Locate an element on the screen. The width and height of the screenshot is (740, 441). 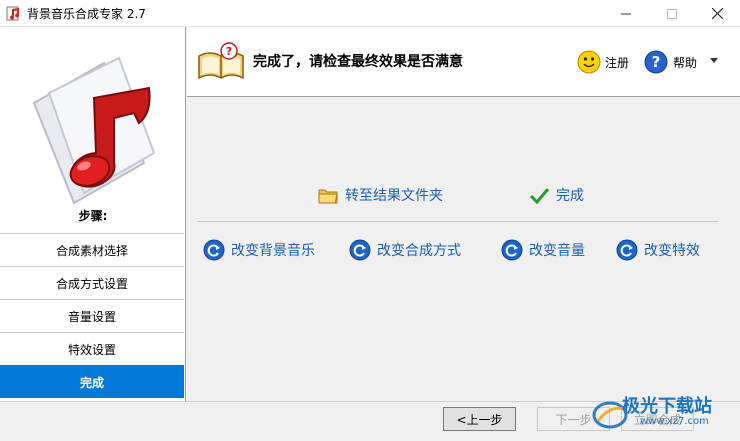
steps-heading: 步骤: is located at coordinates (93, 216).